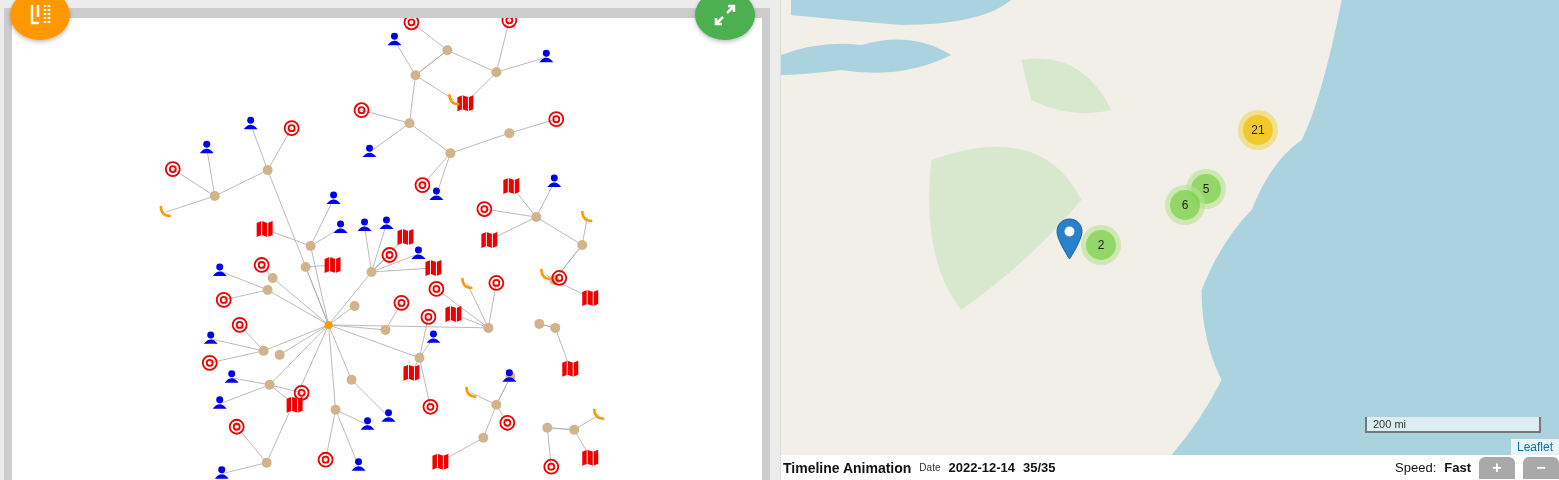 The image size is (1559, 480). Describe the element at coordinates (930, 467) in the screenshot. I see `date-label: Date` at that location.